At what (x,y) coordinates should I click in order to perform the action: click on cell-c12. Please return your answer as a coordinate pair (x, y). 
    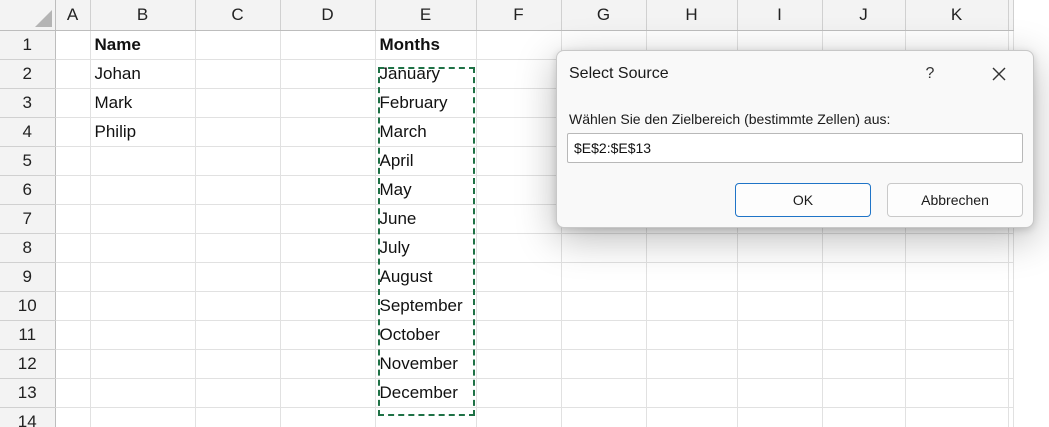
    Looking at the image, I should click on (238, 364).